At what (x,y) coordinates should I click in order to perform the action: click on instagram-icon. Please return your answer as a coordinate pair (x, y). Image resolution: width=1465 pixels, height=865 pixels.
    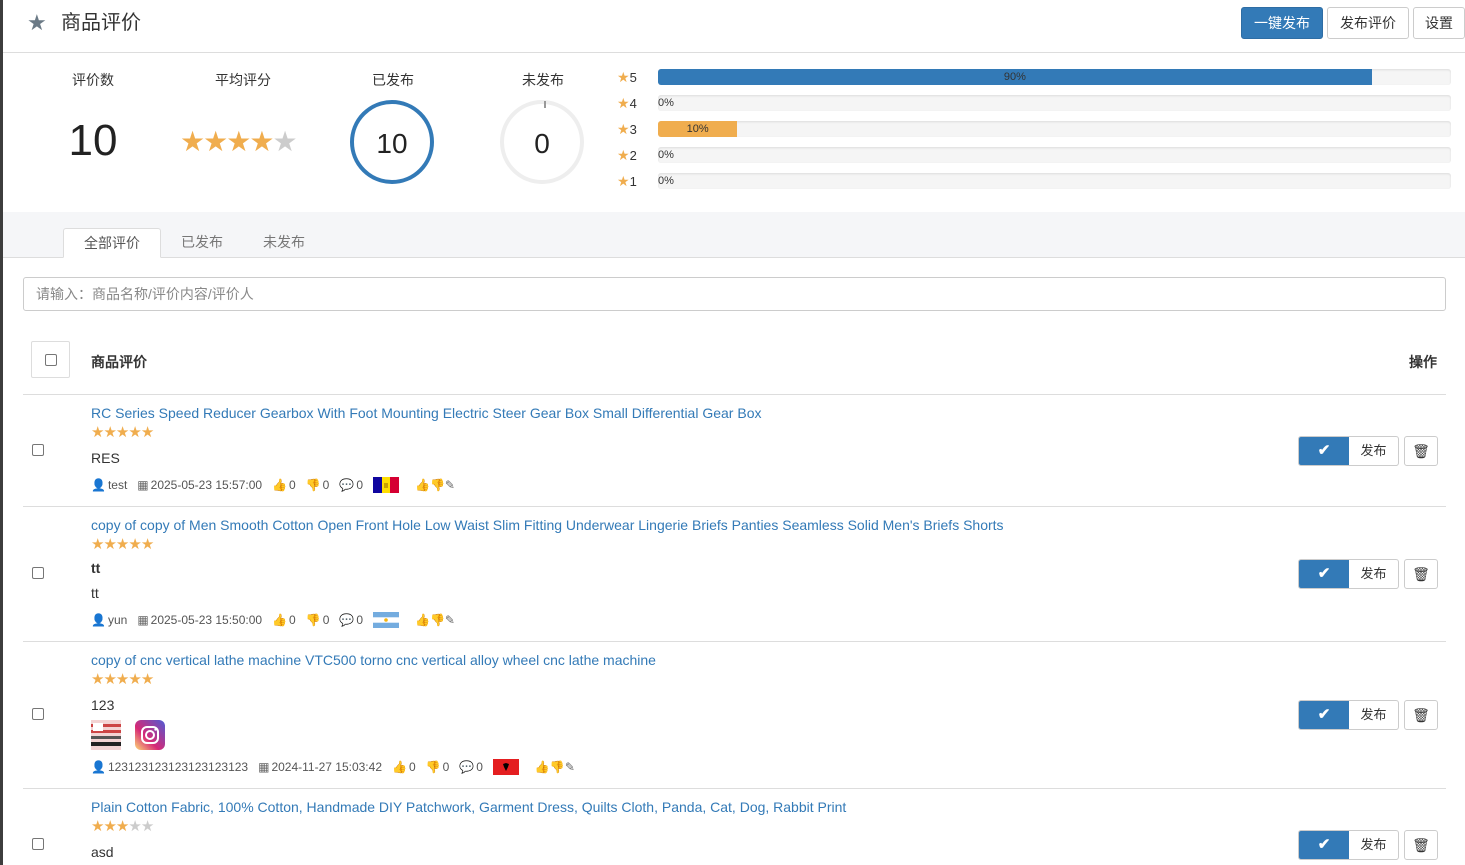
    Looking at the image, I should click on (150, 735).